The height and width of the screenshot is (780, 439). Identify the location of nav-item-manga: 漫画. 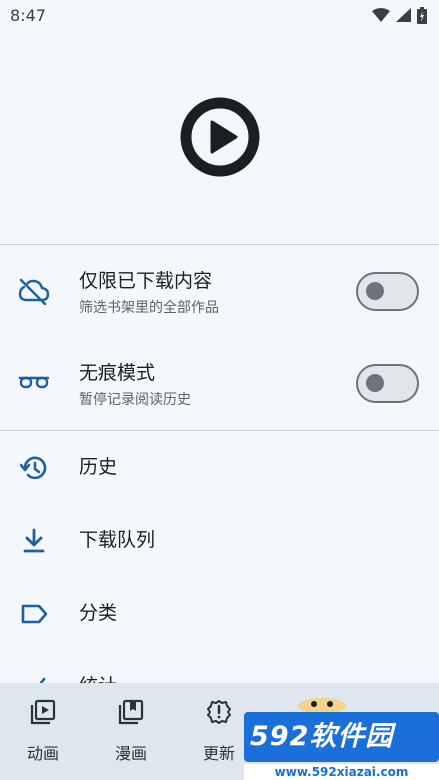
(131, 731).